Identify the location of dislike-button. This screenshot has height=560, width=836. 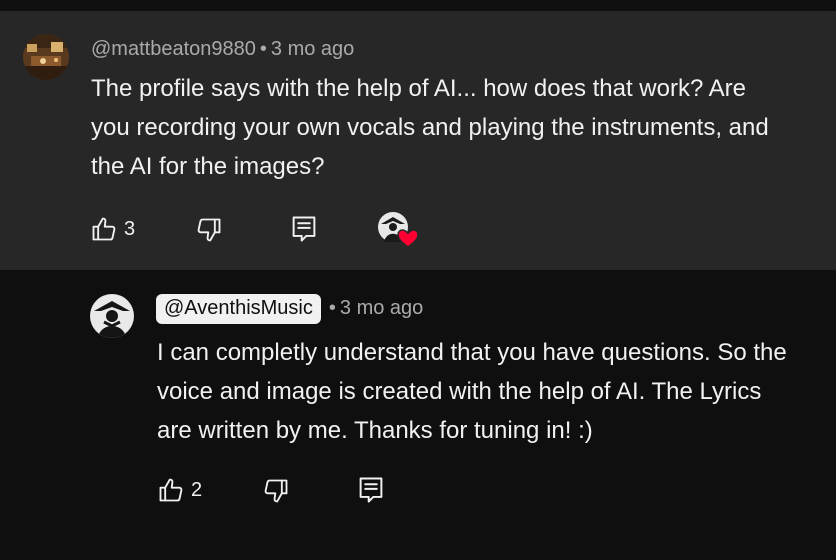
(209, 230).